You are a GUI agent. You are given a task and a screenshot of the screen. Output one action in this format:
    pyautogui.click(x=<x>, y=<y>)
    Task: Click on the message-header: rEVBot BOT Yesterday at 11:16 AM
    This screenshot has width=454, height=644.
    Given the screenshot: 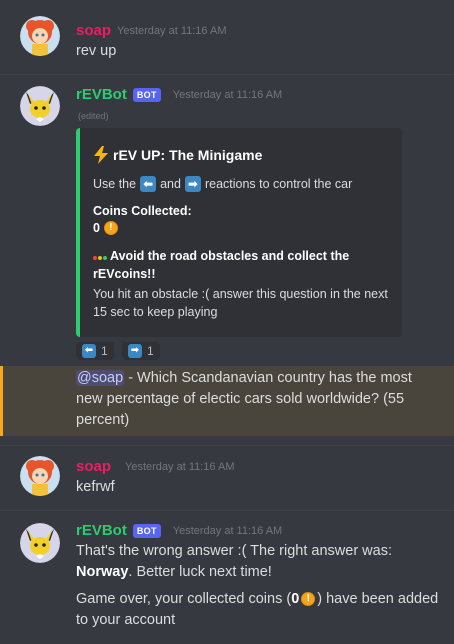 What is the action you would take?
    pyautogui.click(x=179, y=530)
    